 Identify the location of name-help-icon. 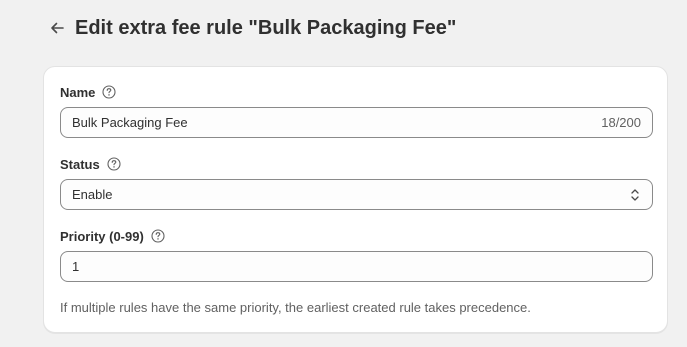
(109, 92).